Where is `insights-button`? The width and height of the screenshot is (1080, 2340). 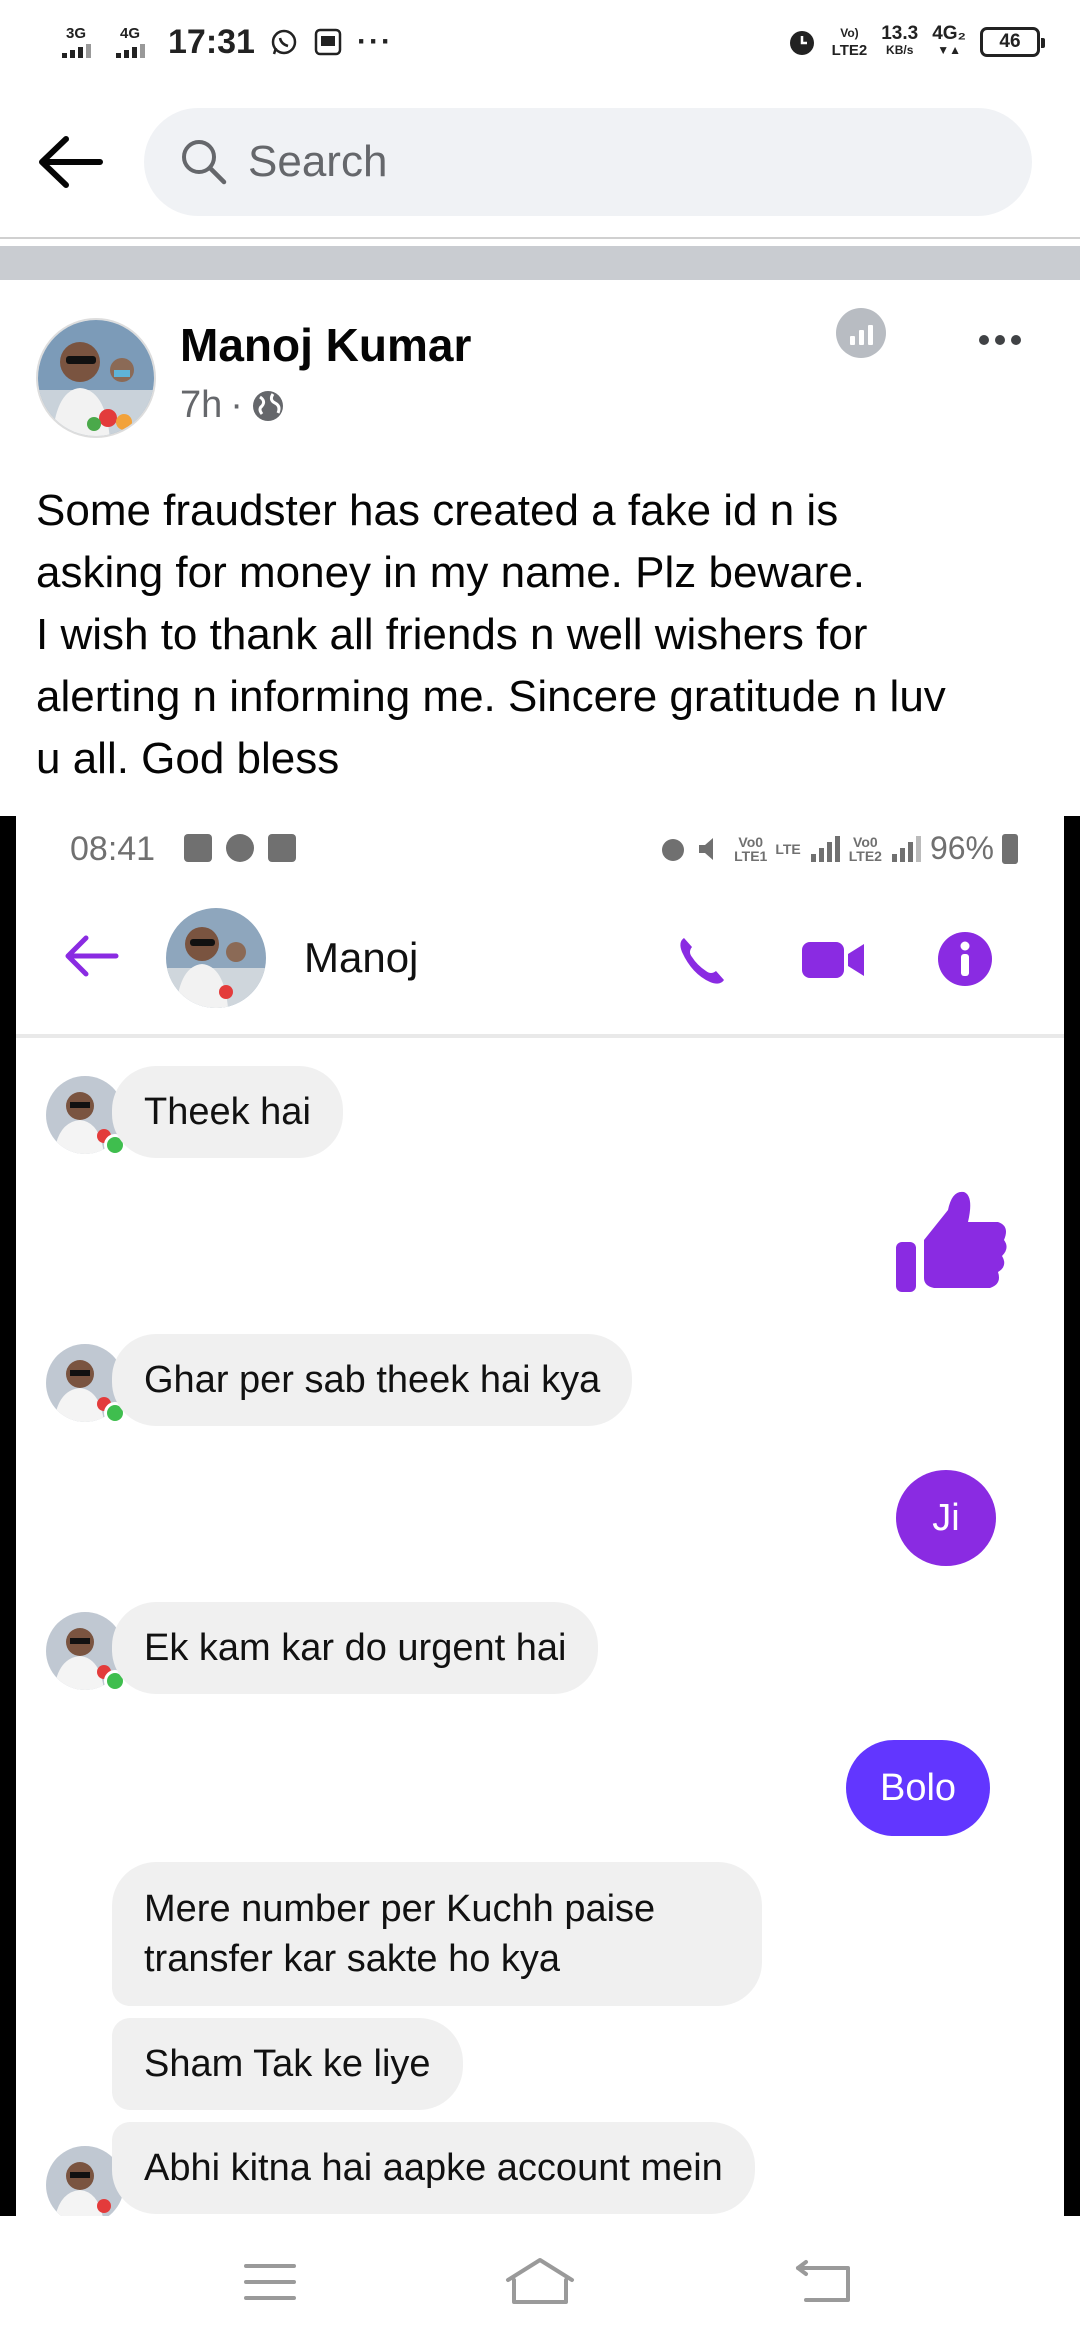 insights-button is located at coordinates (861, 333).